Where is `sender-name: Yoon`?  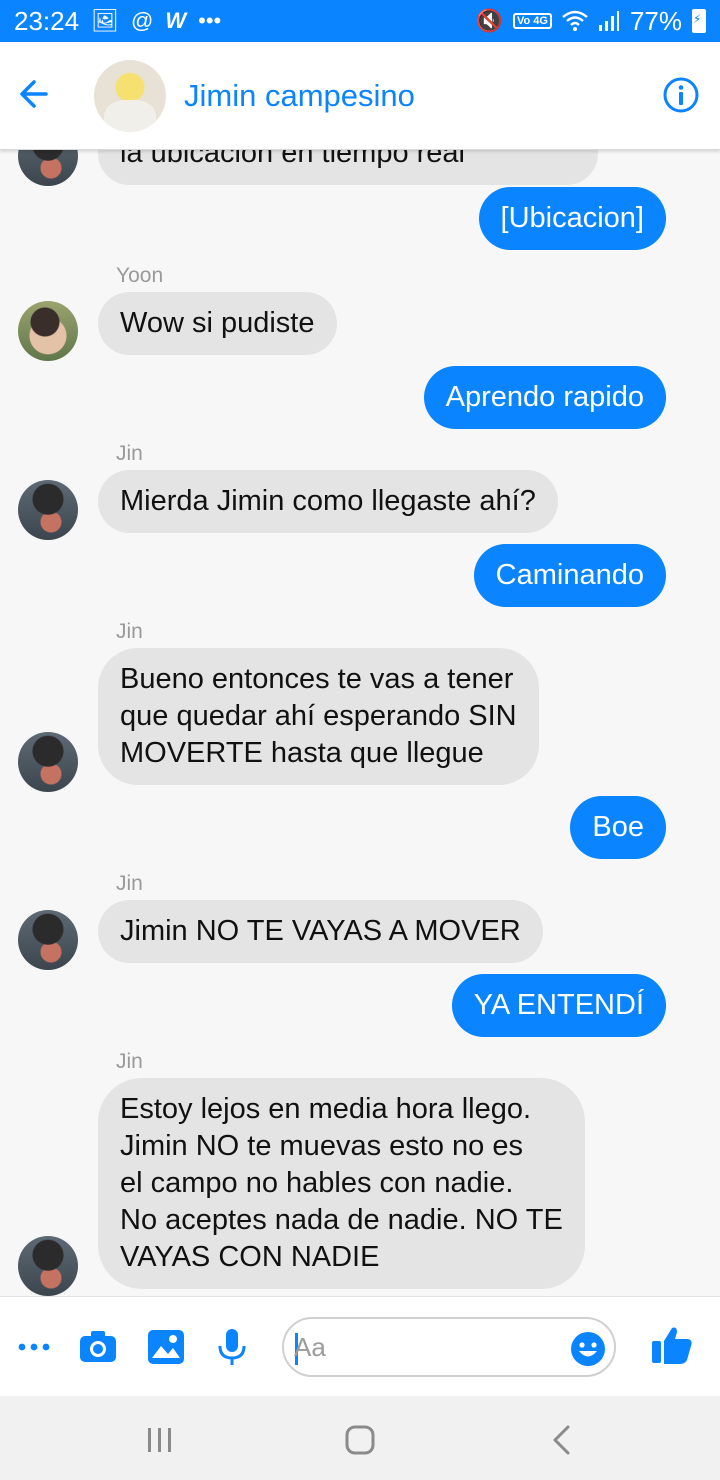 sender-name: Yoon is located at coordinates (140, 275).